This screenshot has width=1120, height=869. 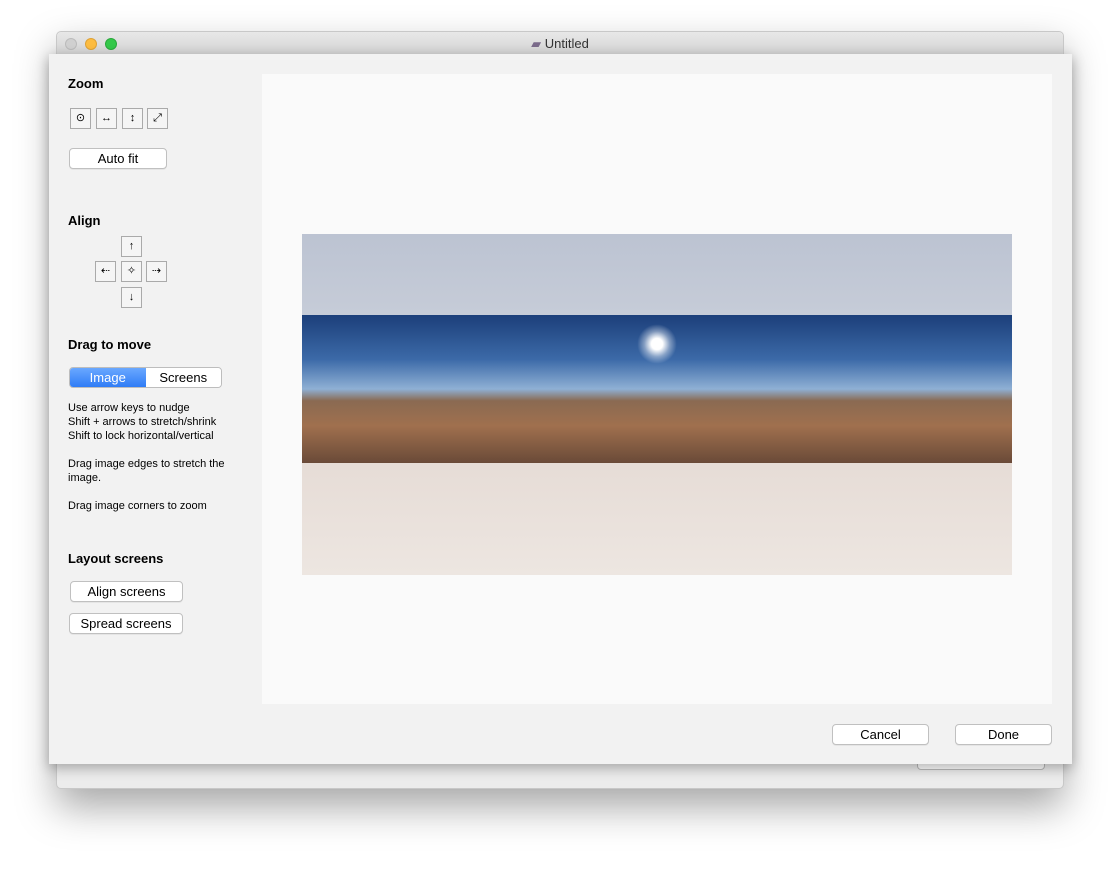 What do you see at coordinates (86, 83) in the screenshot?
I see `zoom-heading: Zoom` at bounding box center [86, 83].